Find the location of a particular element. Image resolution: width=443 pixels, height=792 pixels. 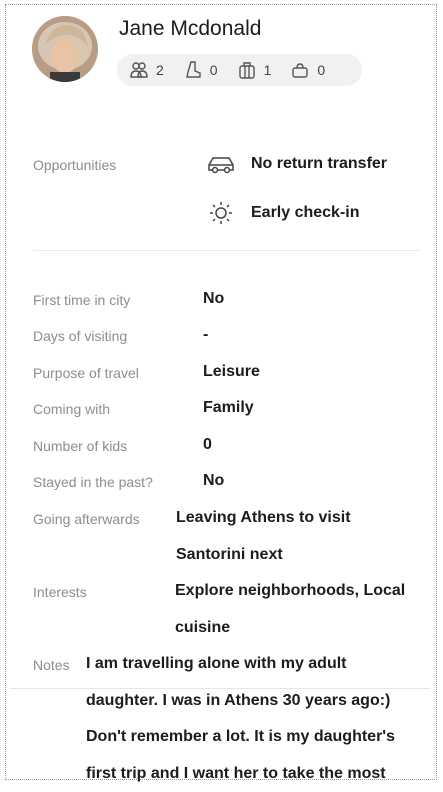

opportunity-no-return-transfer: No return transfer is located at coordinates (296, 164).